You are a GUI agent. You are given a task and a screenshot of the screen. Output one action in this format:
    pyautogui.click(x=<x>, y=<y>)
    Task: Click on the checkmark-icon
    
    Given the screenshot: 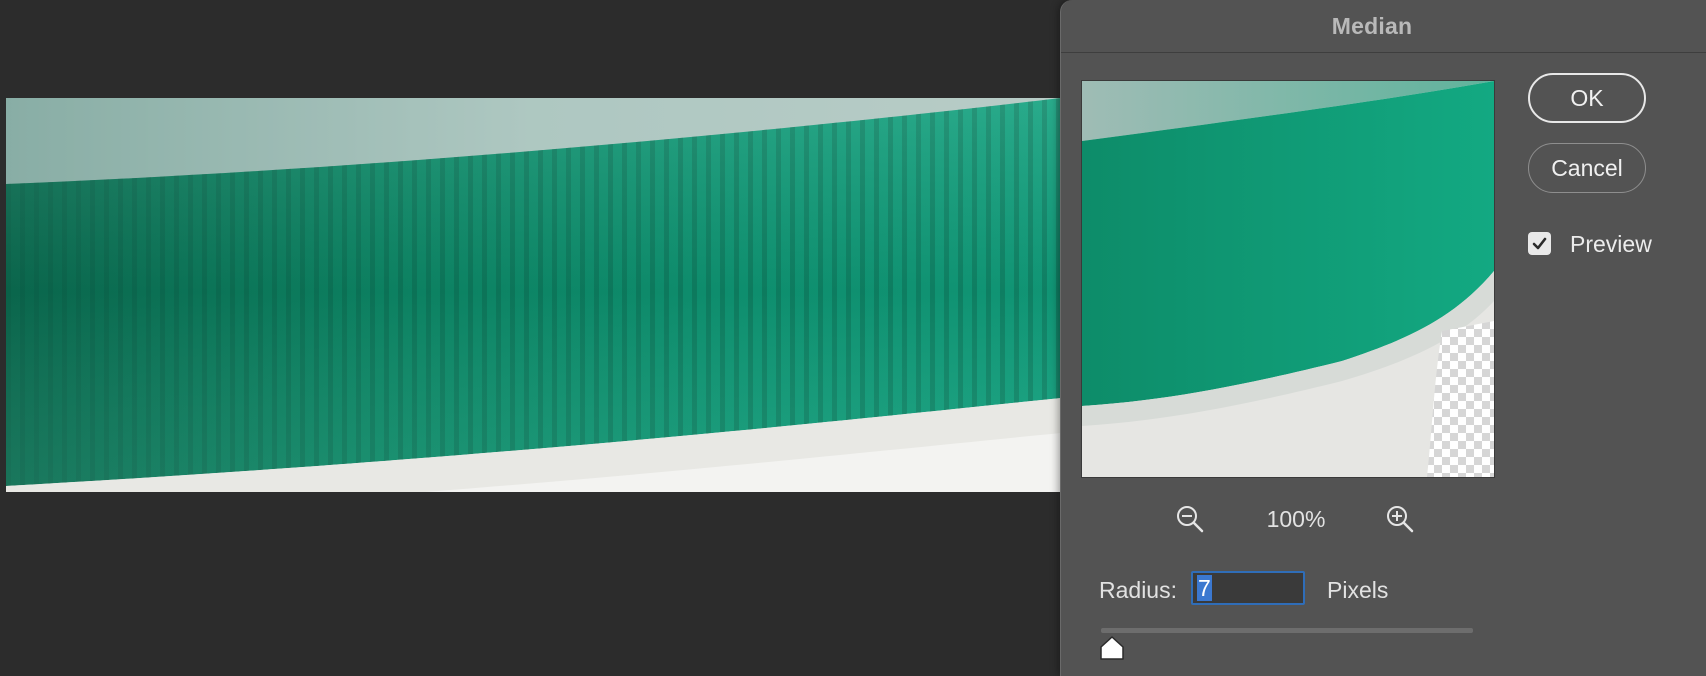 What is the action you would take?
    pyautogui.click(x=1539, y=243)
    